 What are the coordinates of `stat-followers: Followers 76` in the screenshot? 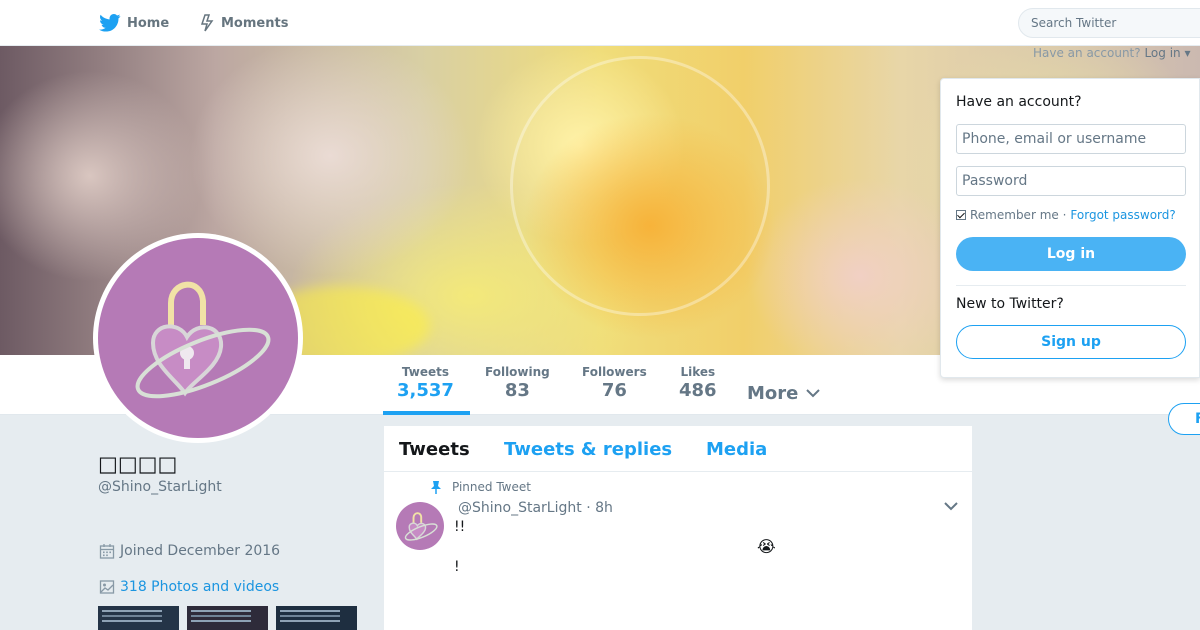 It's located at (614, 383).